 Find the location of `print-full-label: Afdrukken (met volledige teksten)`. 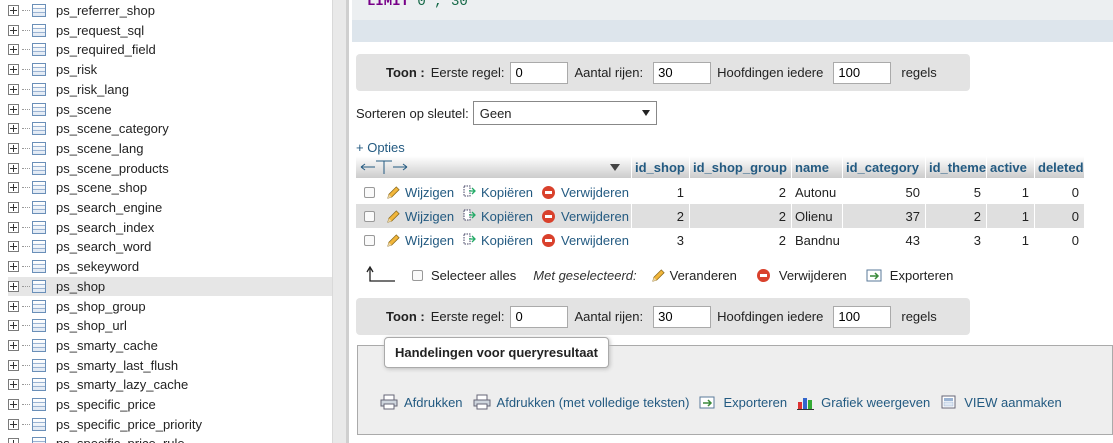

print-full-label: Afdrukken (met volledige teksten) is located at coordinates (593, 402).